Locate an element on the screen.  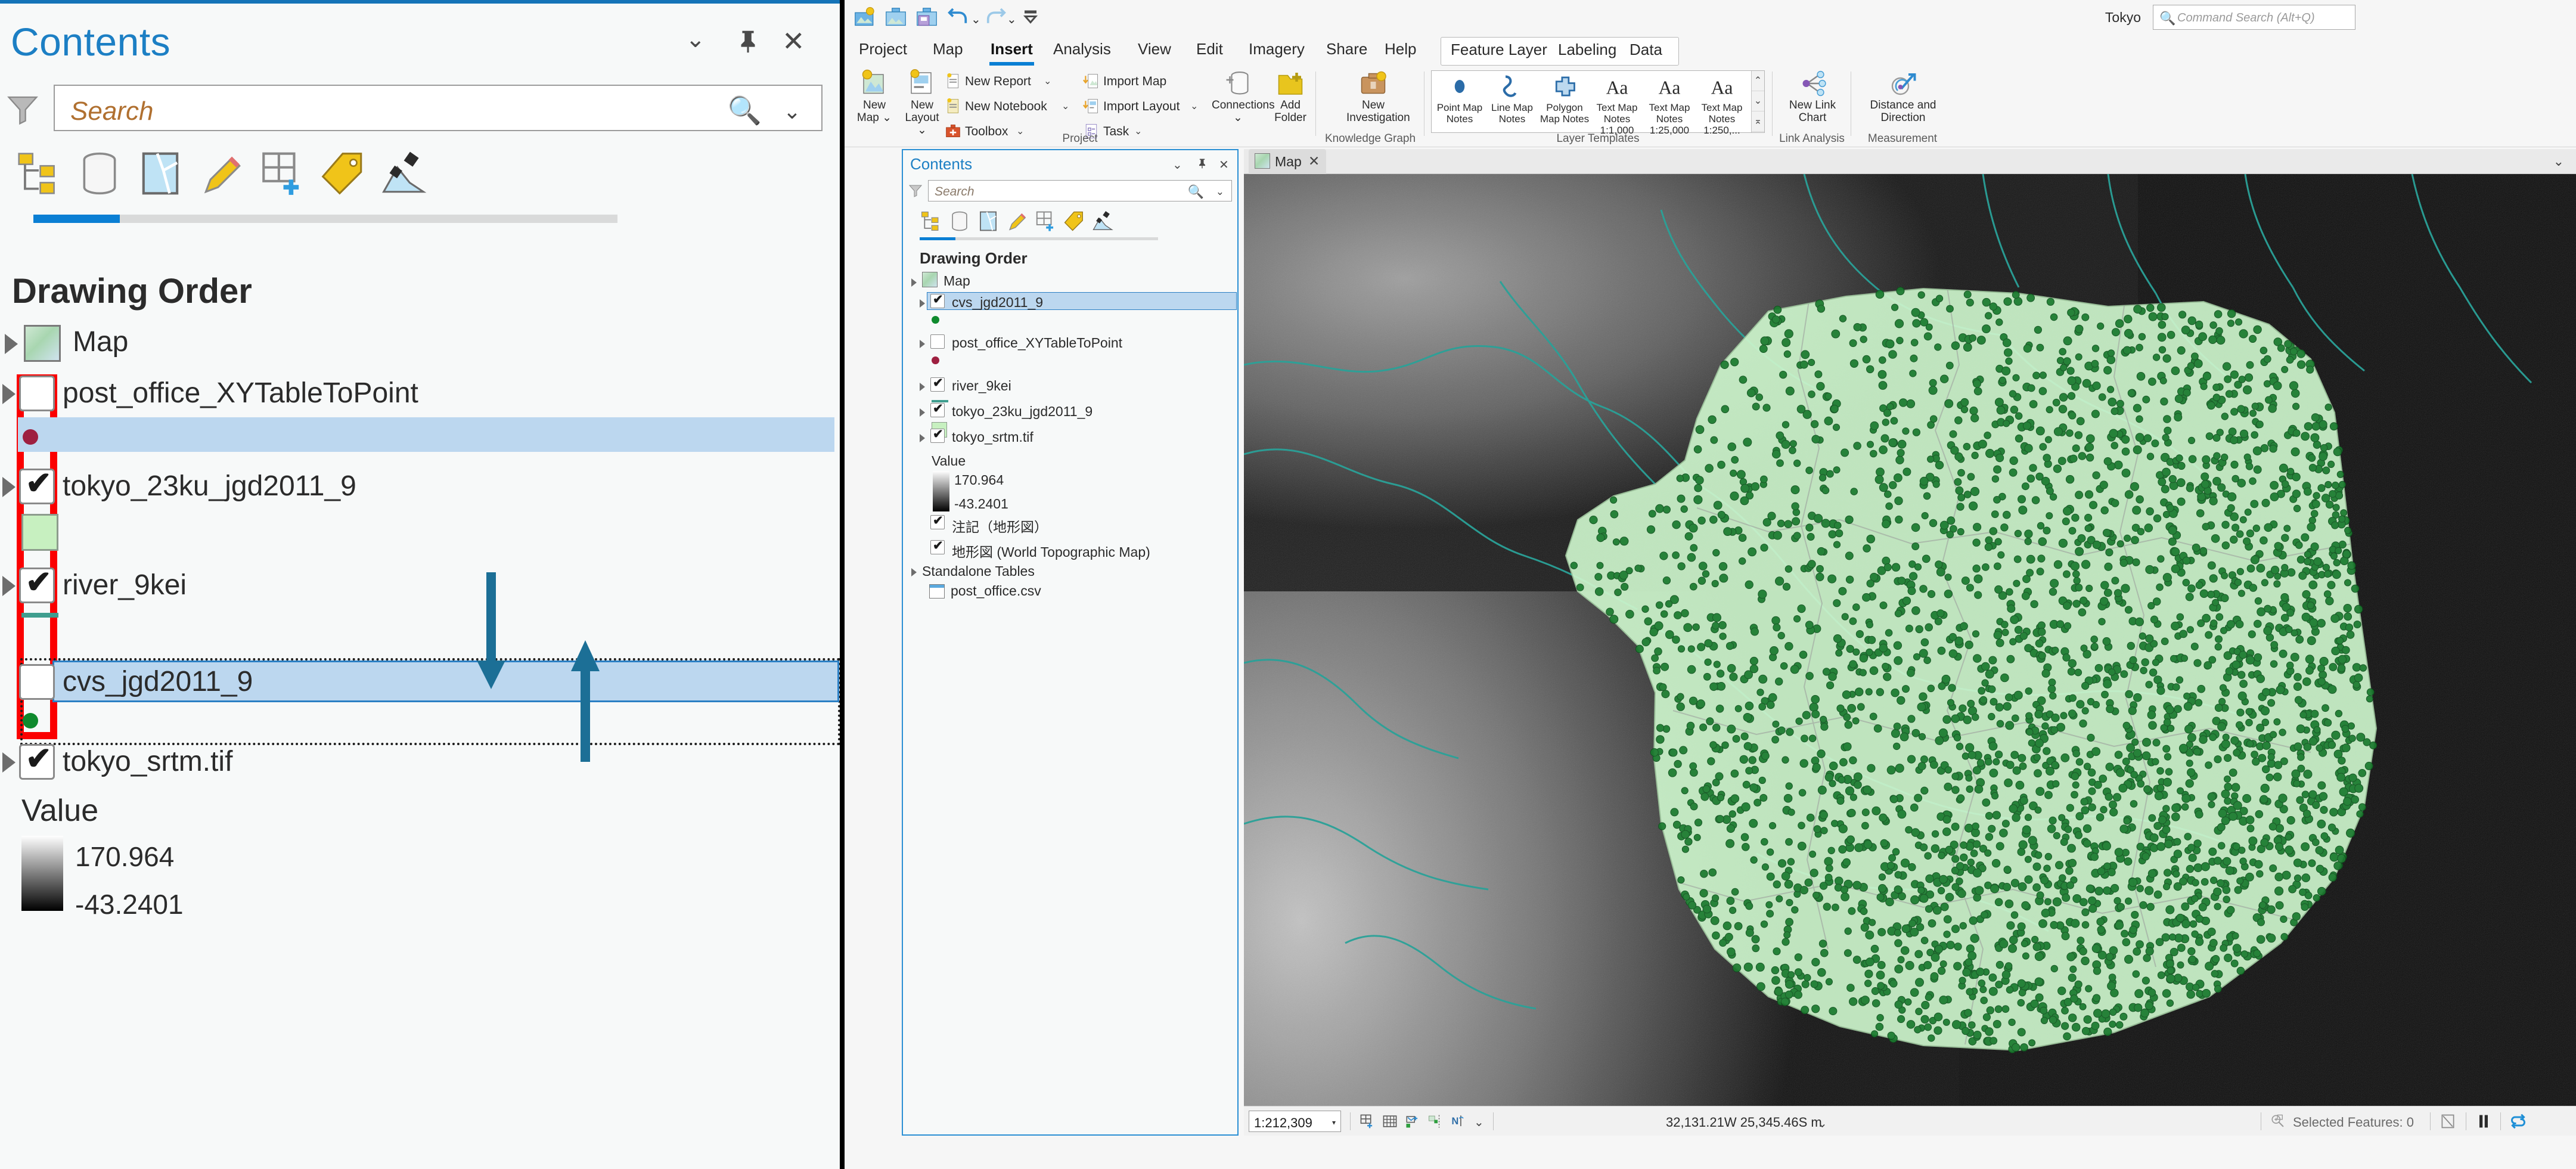
contents-search-input: Search 🔍 ⌄ is located at coordinates (1080, 191).